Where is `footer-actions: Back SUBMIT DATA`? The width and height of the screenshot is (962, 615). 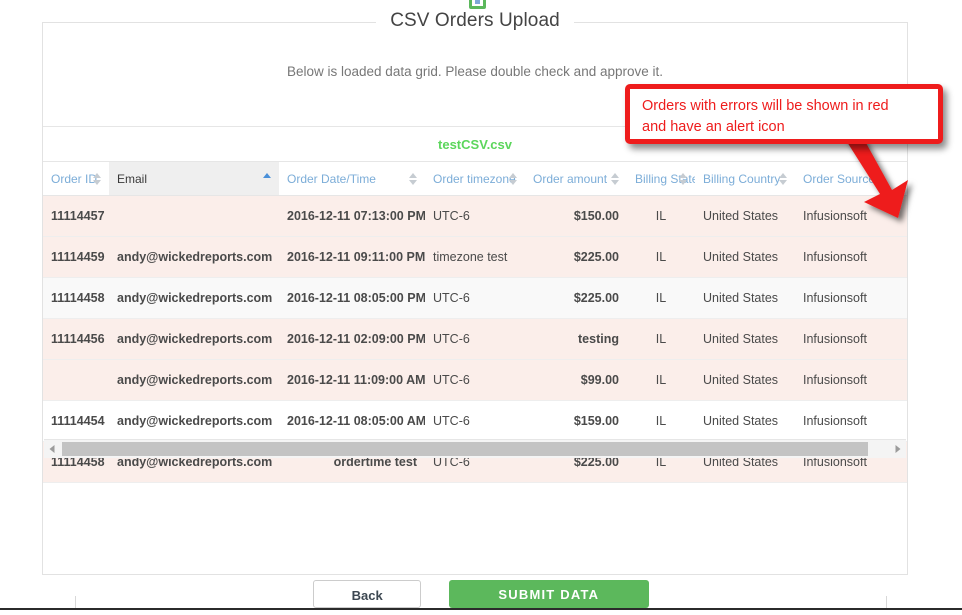 footer-actions: Back SUBMIT DATA is located at coordinates (481, 594).